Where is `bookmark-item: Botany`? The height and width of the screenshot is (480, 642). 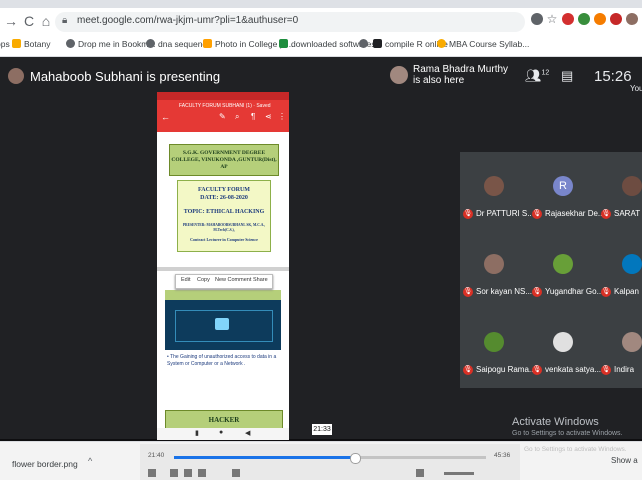 bookmark-item: Botany is located at coordinates (31, 44).